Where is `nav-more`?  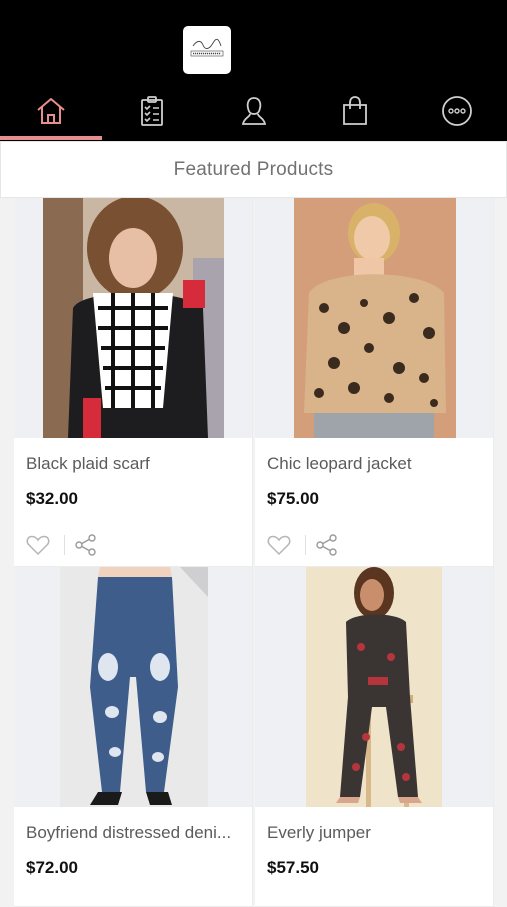
nav-more is located at coordinates (456, 111).